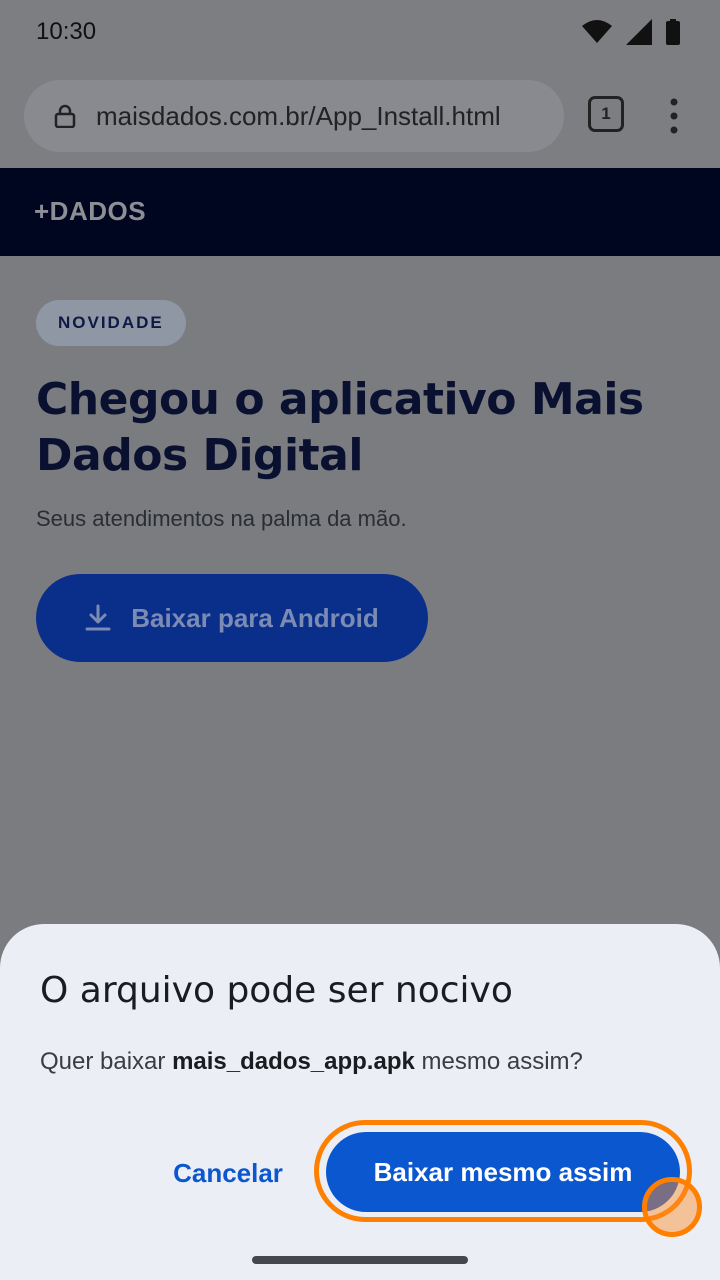 The image size is (720, 1280). What do you see at coordinates (674, 116) in the screenshot?
I see `more-vert-icon` at bounding box center [674, 116].